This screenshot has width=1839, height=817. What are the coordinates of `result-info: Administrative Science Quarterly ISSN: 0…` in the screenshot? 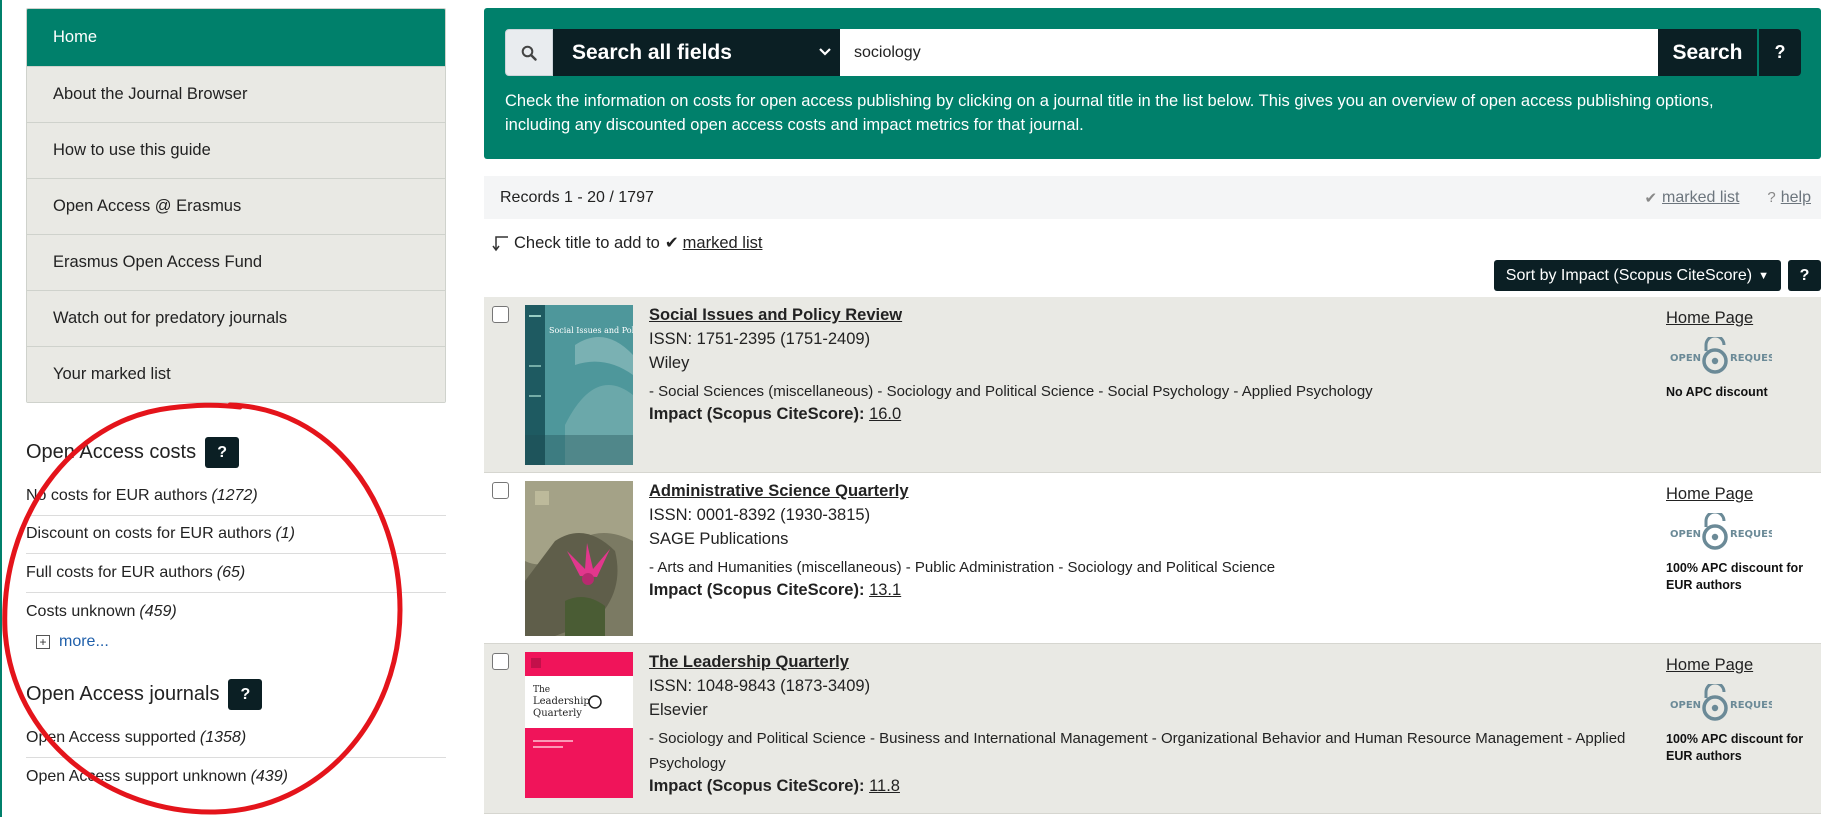 It's located at (1157, 558).